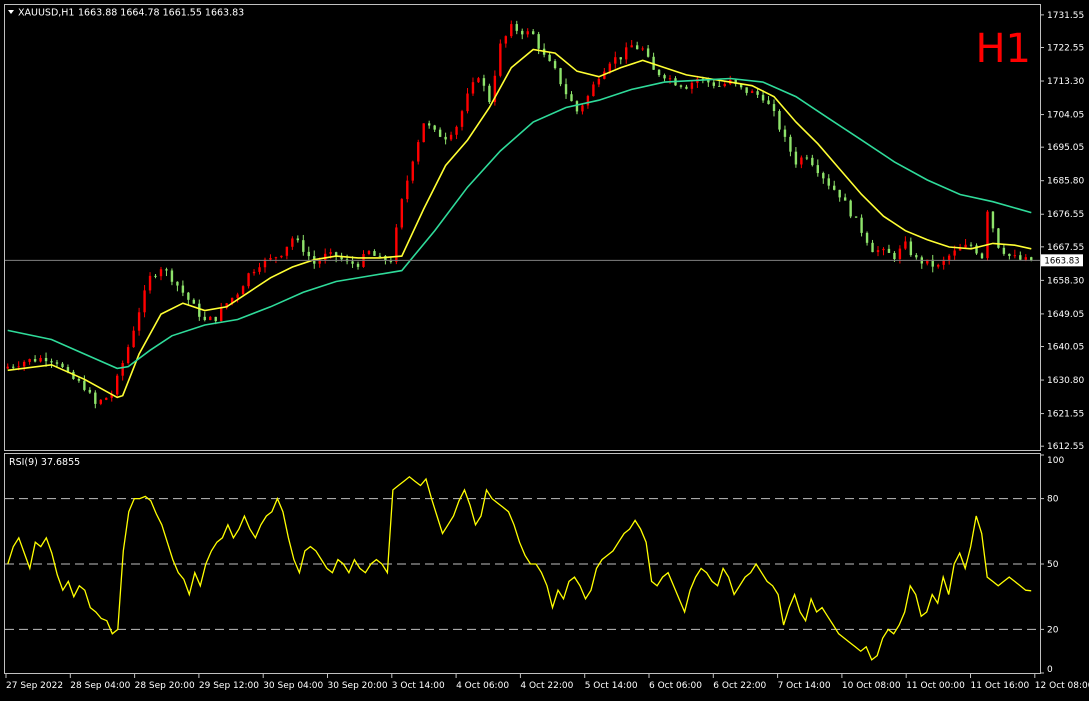 This screenshot has width=1089, height=701. I want to click on price-tick-label: 1649.05, so click(1065, 315).